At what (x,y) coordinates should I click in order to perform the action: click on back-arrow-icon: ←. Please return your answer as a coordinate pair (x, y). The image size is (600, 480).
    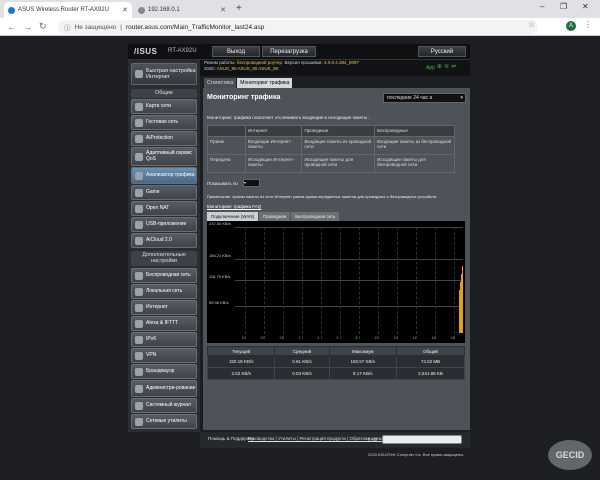
    Looking at the image, I should click on (11, 27).